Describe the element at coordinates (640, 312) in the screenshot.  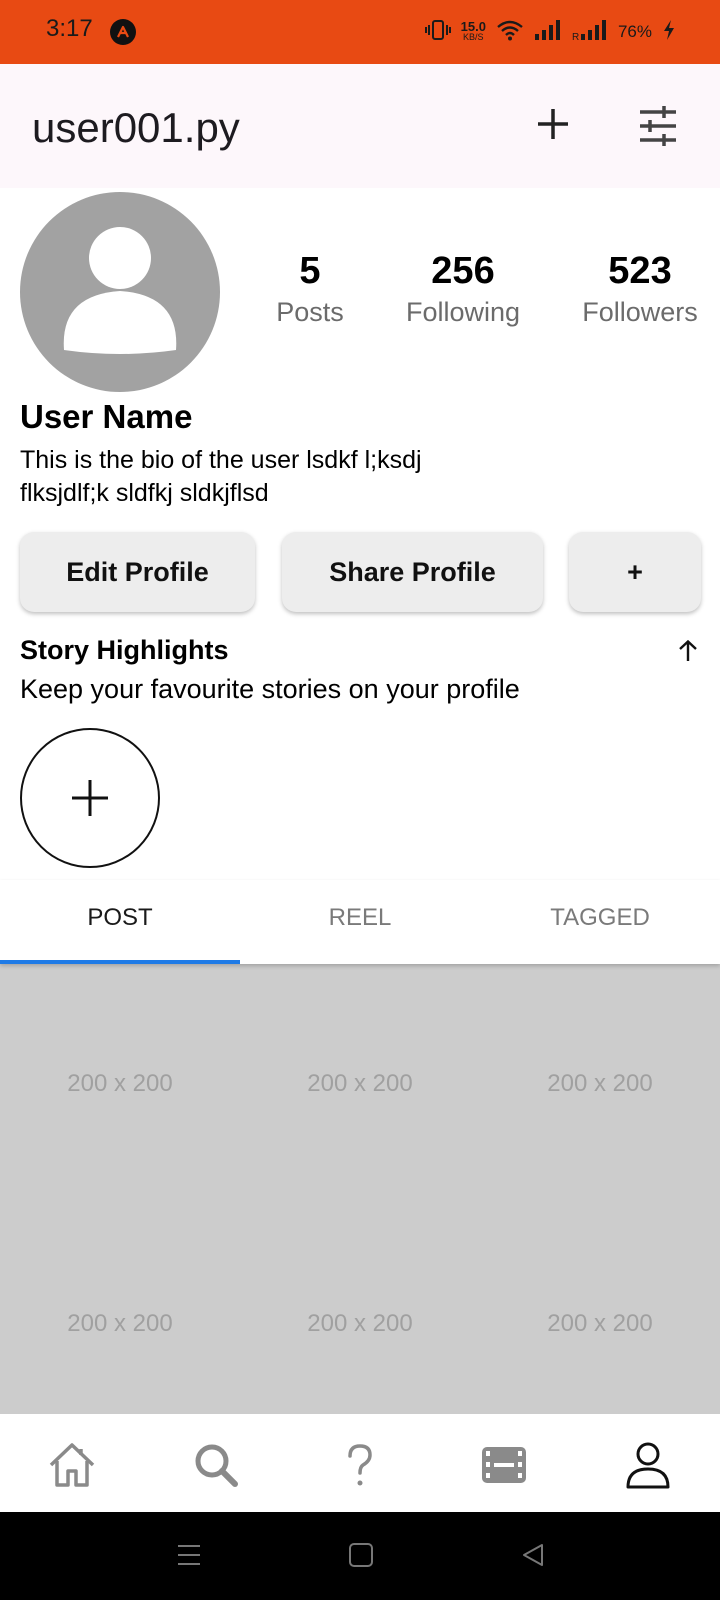
I see `followers-label: Followers` at that location.